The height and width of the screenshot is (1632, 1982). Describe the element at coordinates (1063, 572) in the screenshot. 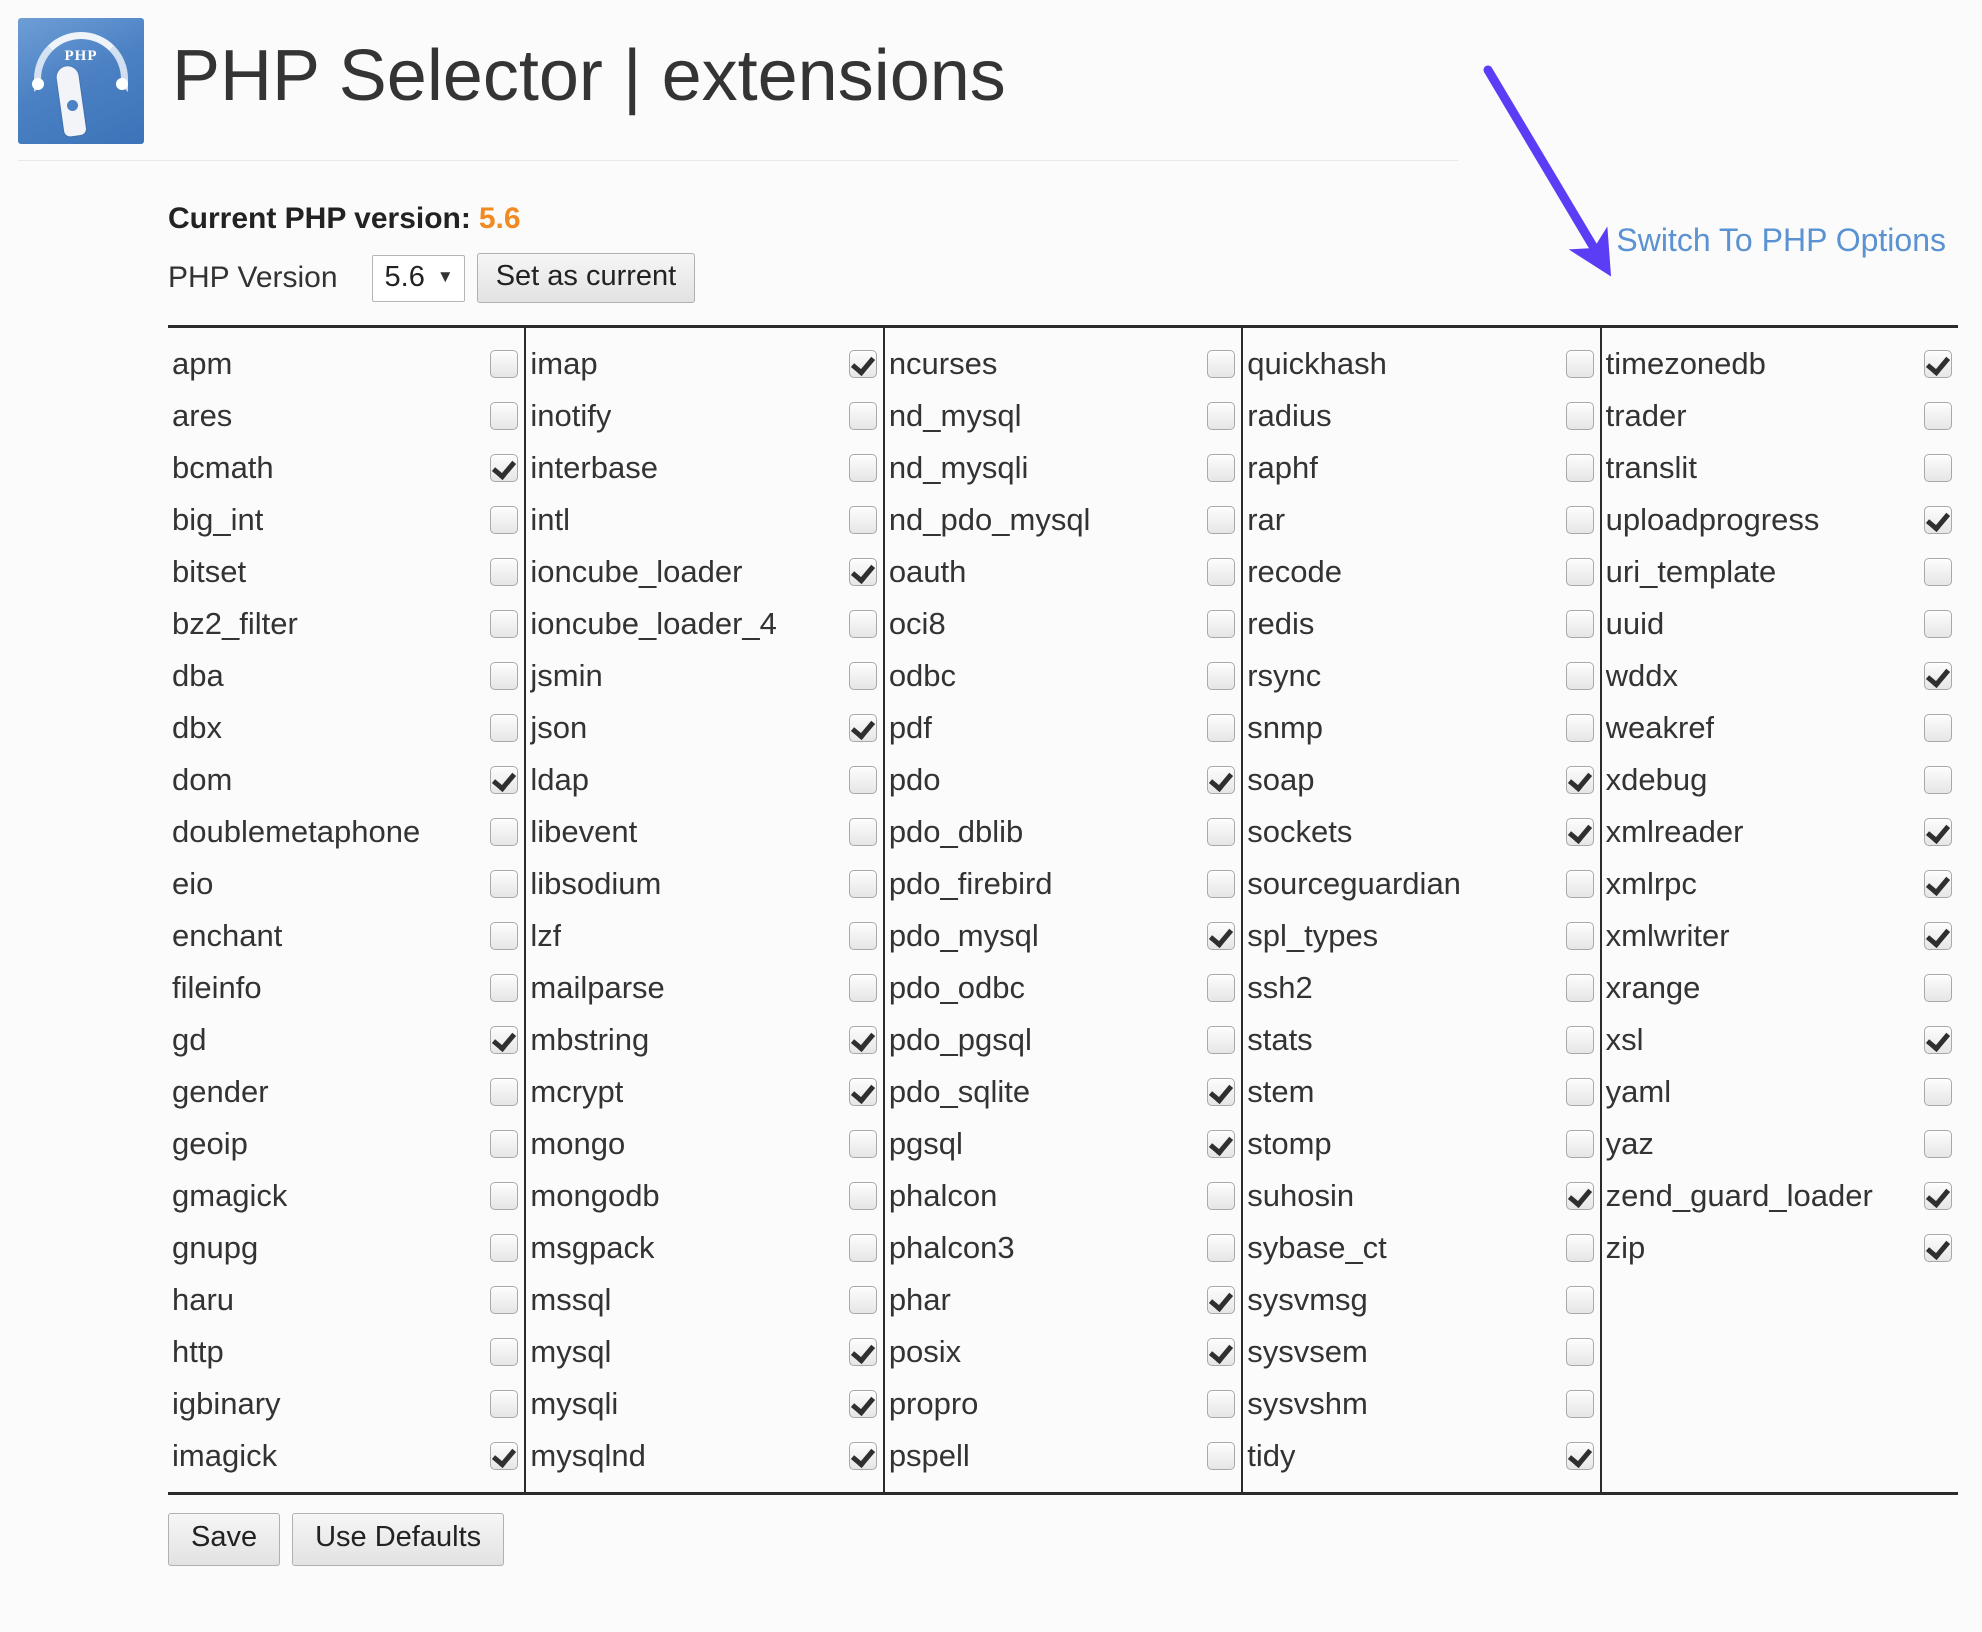

I see `extension-row: oauth` at that location.